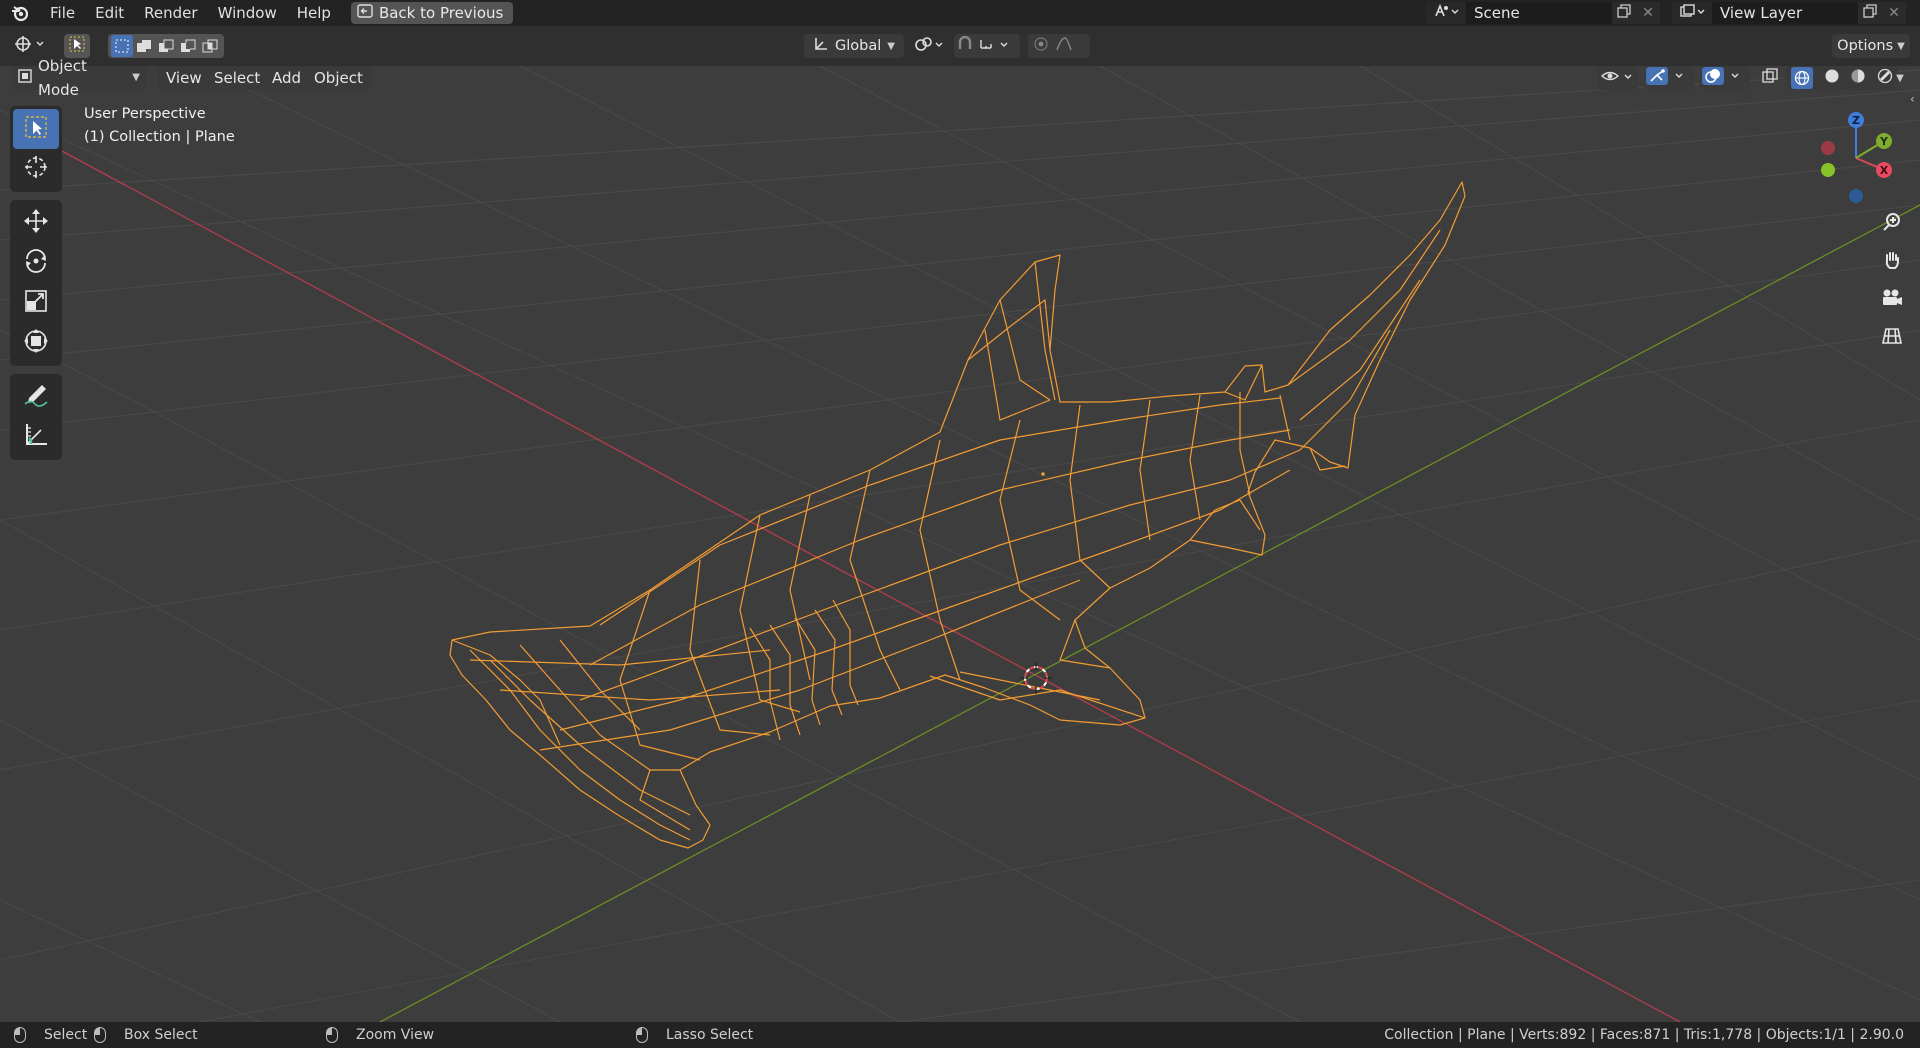  I want to click on mouse-left-icon, so click(20, 1035).